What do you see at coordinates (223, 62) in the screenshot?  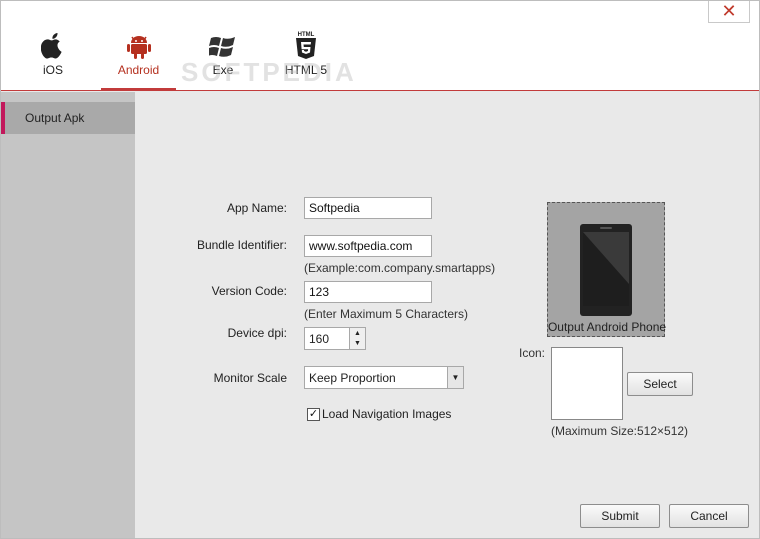 I see `tab-exe: Exe` at bounding box center [223, 62].